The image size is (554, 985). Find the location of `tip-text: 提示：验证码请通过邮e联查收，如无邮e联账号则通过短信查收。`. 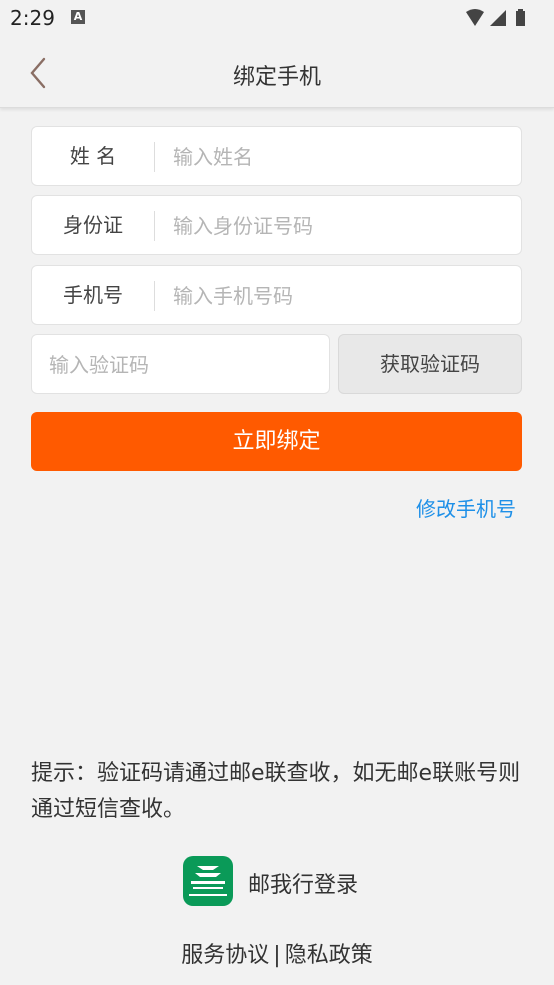

tip-text: 提示：验证码请通过邮e联查收，如无邮e联账号则通过短信查收。 is located at coordinates (276, 791).